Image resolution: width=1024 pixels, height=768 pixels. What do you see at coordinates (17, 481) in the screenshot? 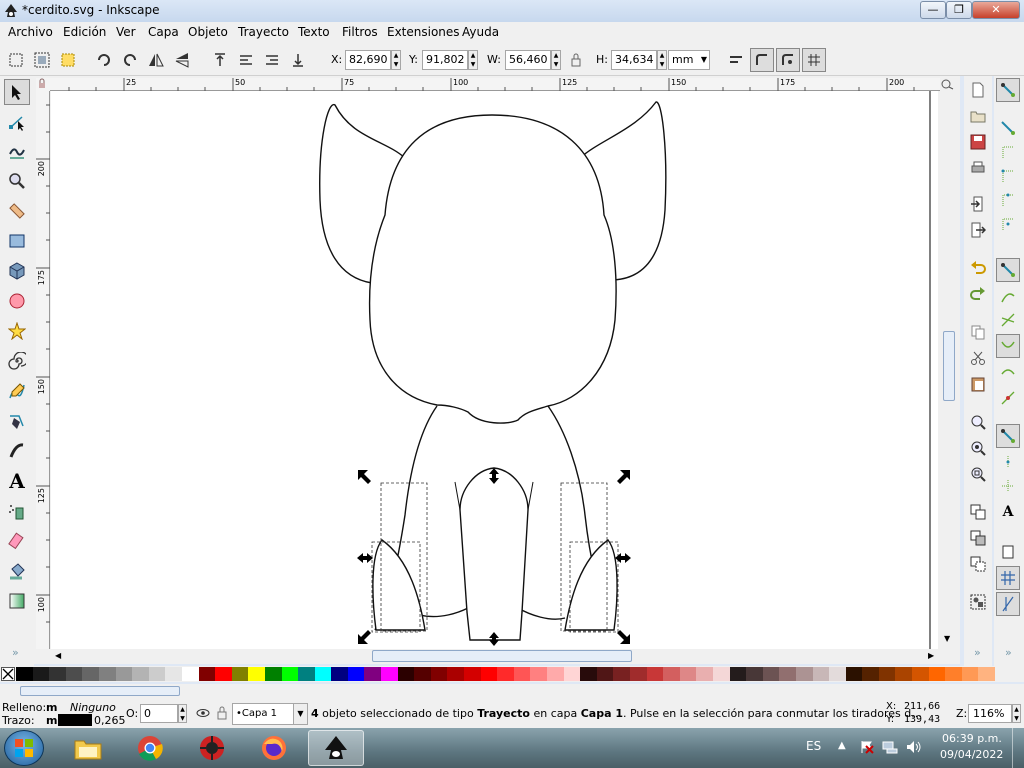
I see `text-tool-icon: A` at bounding box center [17, 481].